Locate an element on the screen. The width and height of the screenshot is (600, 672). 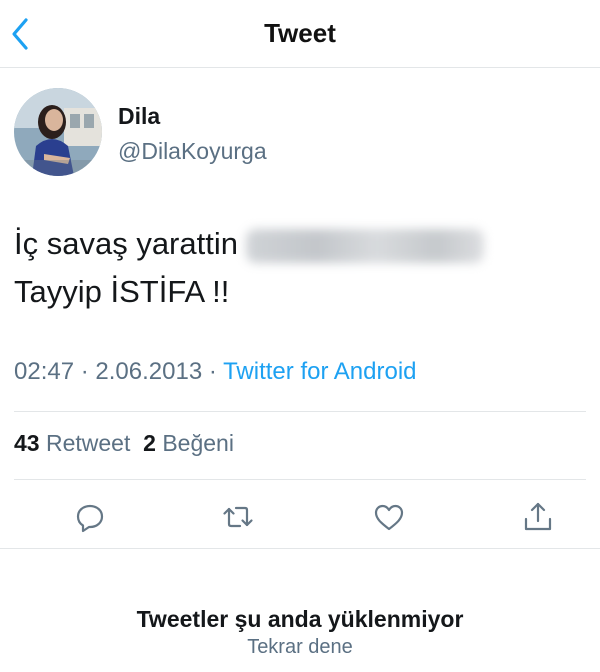
app-header: Tweet is located at coordinates (300, 34).